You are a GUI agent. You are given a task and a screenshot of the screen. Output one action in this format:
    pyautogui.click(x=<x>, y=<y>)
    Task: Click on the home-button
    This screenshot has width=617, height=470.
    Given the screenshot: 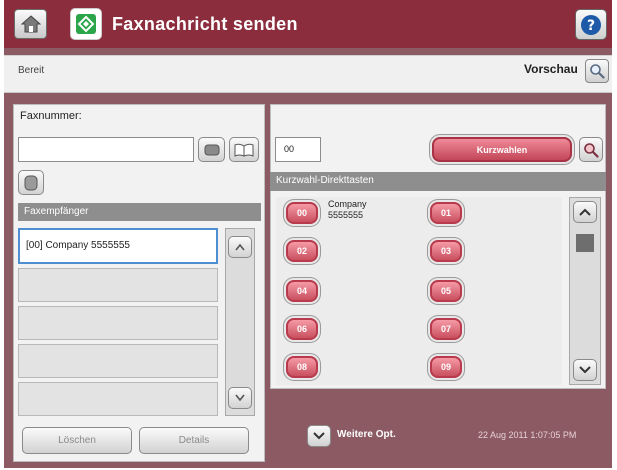 What is the action you would take?
    pyautogui.click(x=30, y=24)
    